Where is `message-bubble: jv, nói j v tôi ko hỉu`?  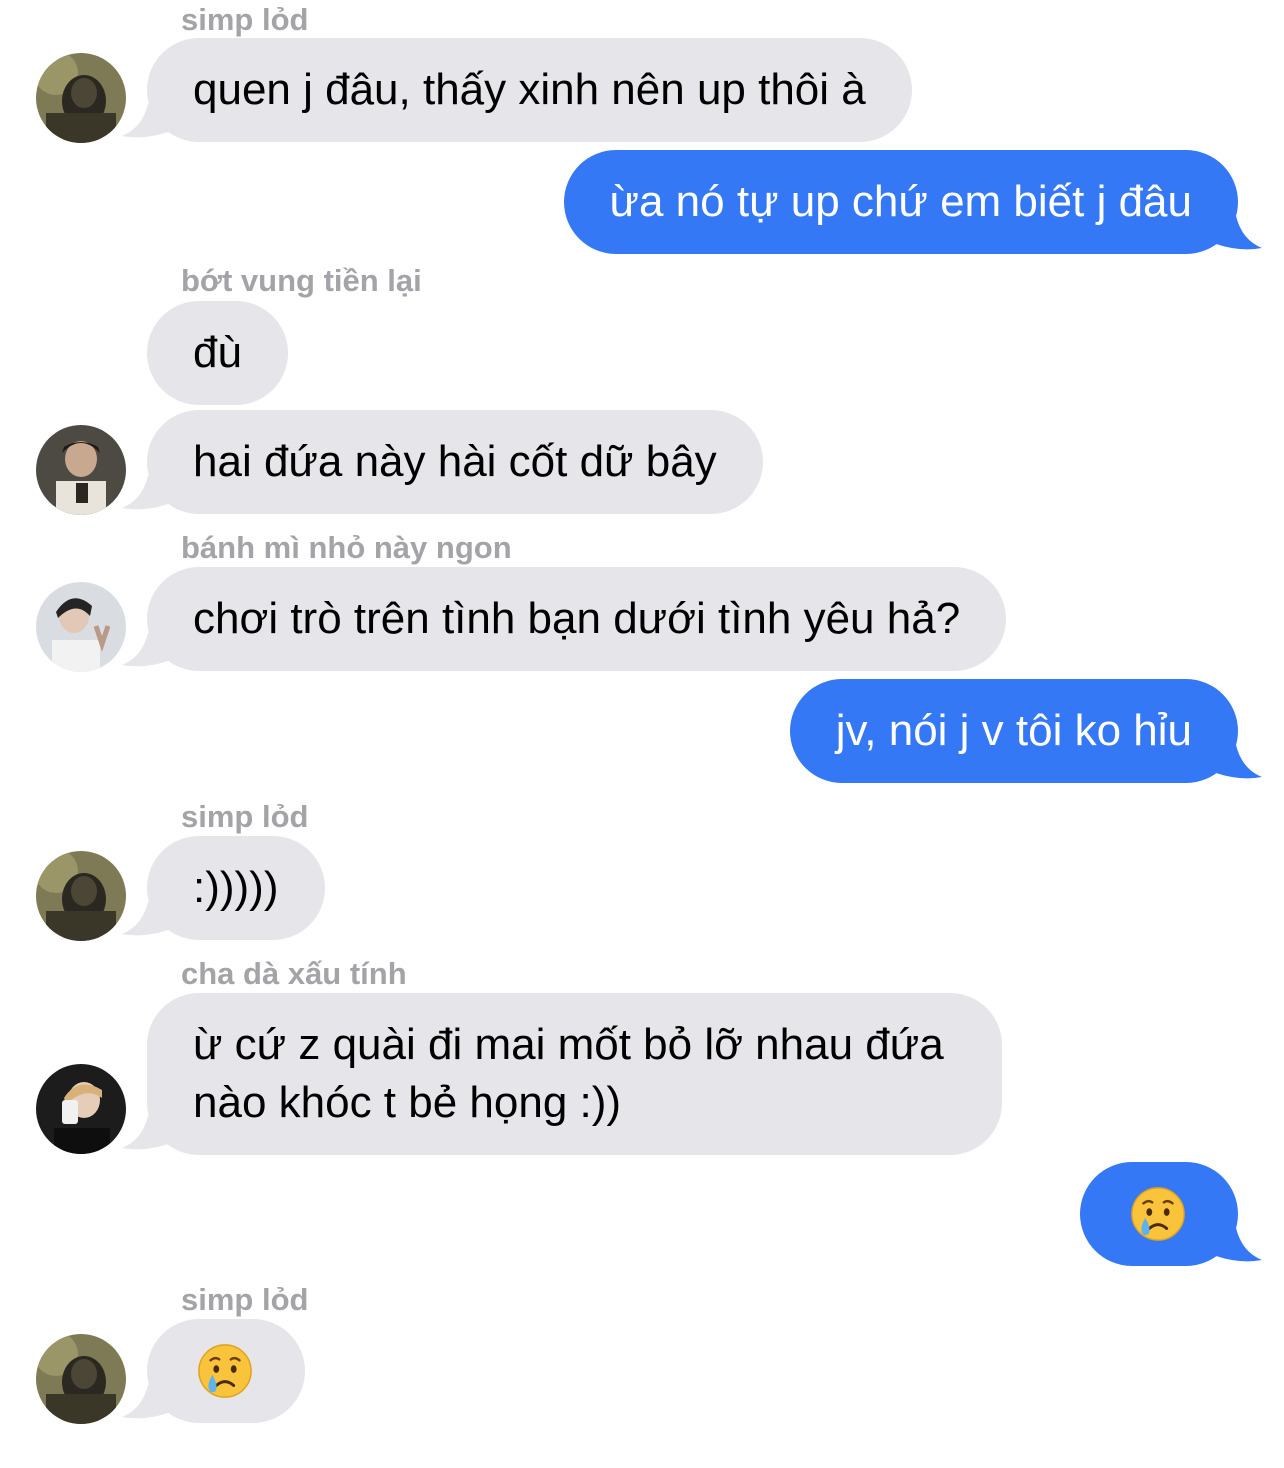 message-bubble: jv, nói j v tôi ko hỉu is located at coordinates (1013, 731).